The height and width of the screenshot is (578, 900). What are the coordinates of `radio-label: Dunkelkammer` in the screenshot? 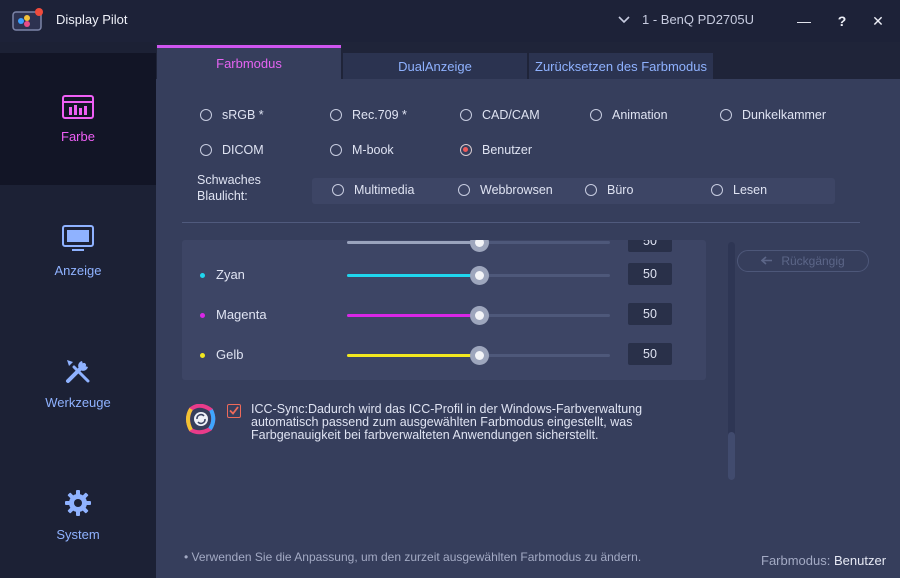 It's located at (784, 115).